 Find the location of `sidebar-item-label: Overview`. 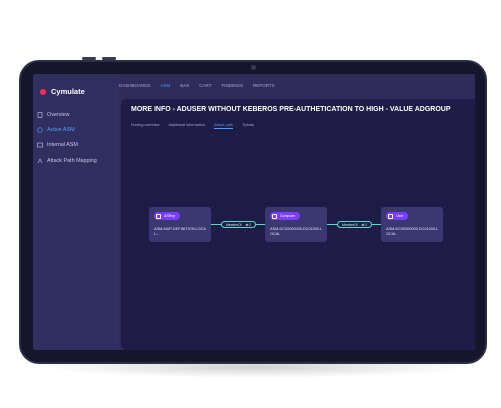

sidebar-item-label: Overview is located at coordinates (58, 115).